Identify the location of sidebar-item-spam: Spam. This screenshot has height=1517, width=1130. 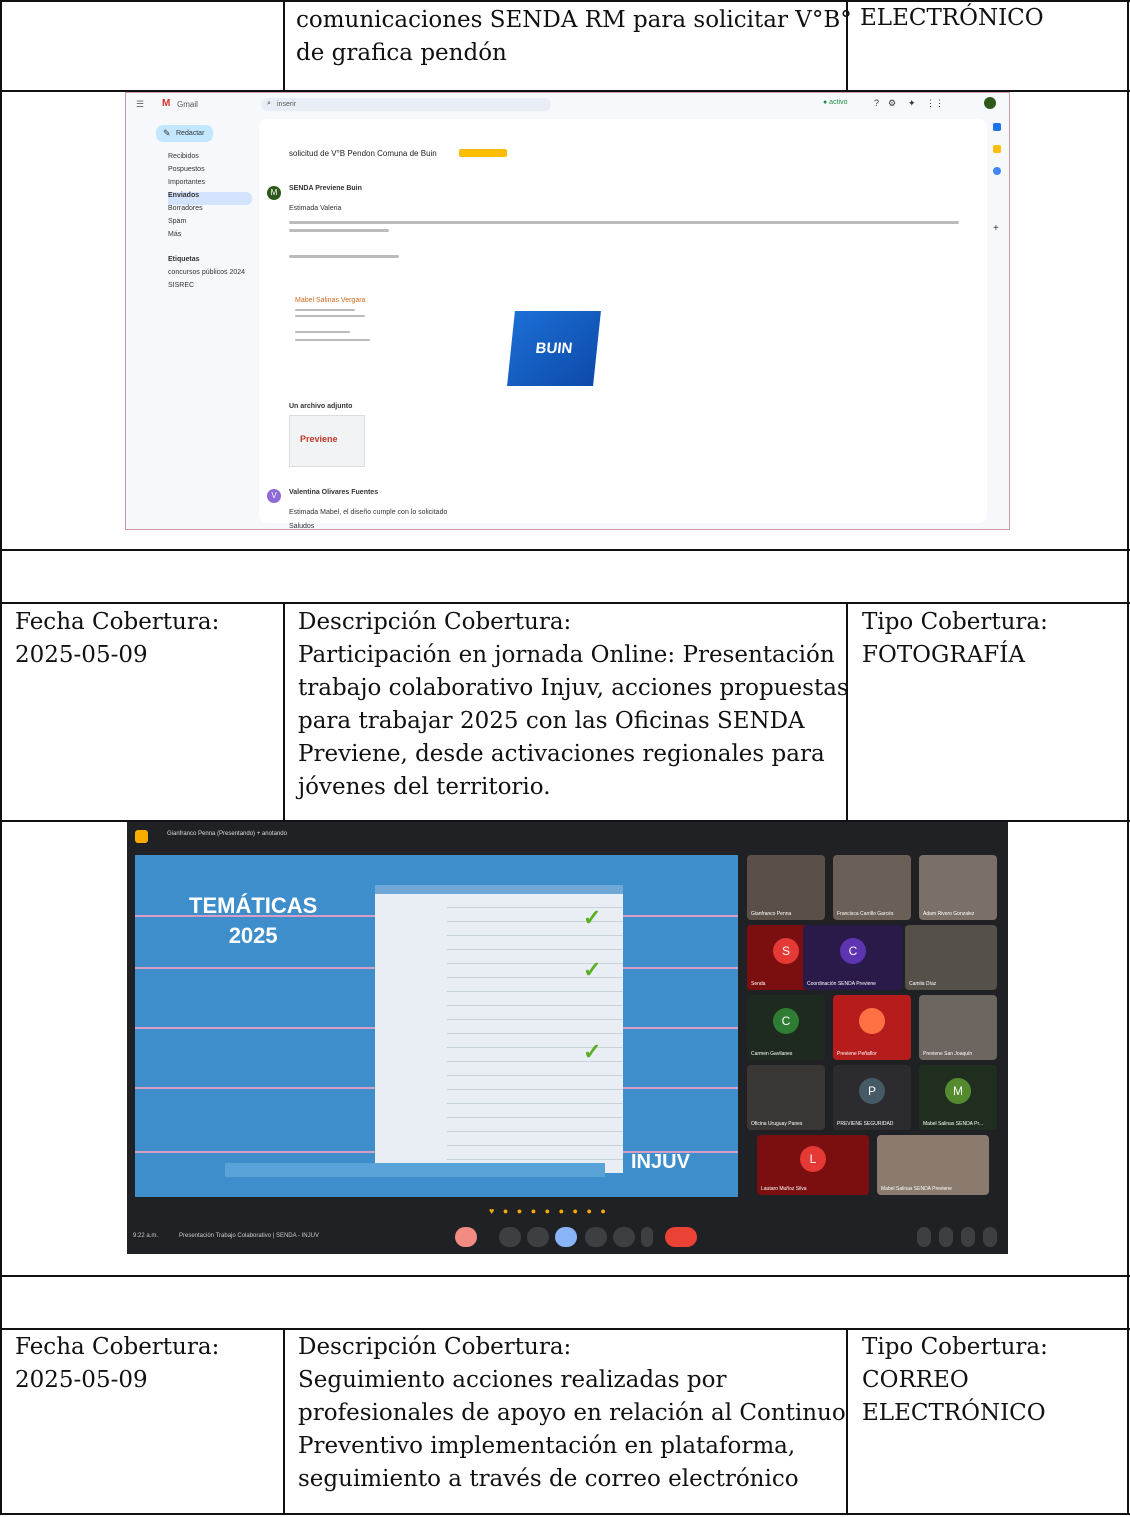
(210, 224).